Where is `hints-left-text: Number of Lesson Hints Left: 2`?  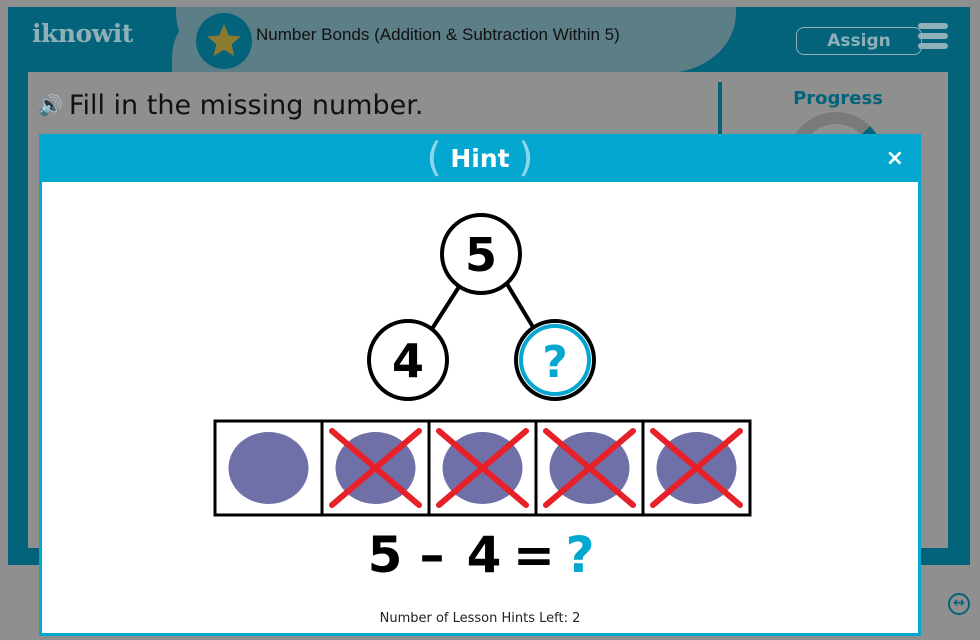
hints-left-text: Number of Lesson Hints Left: 2 is located at coordinates (480, 618).